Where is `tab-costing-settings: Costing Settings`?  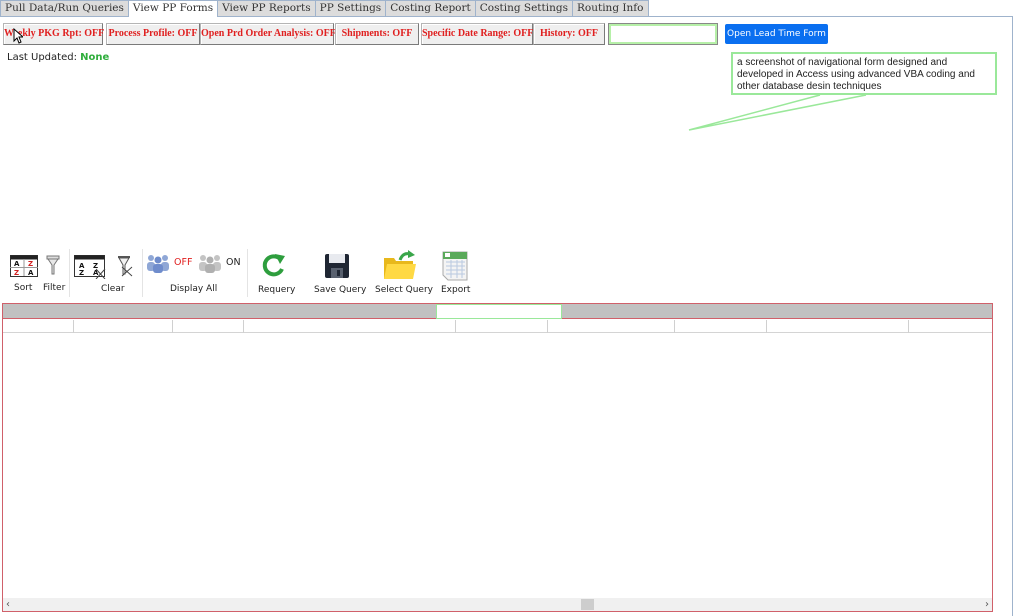
tab-costing-settings: Costing Settings is located at coordinates (523, 8).